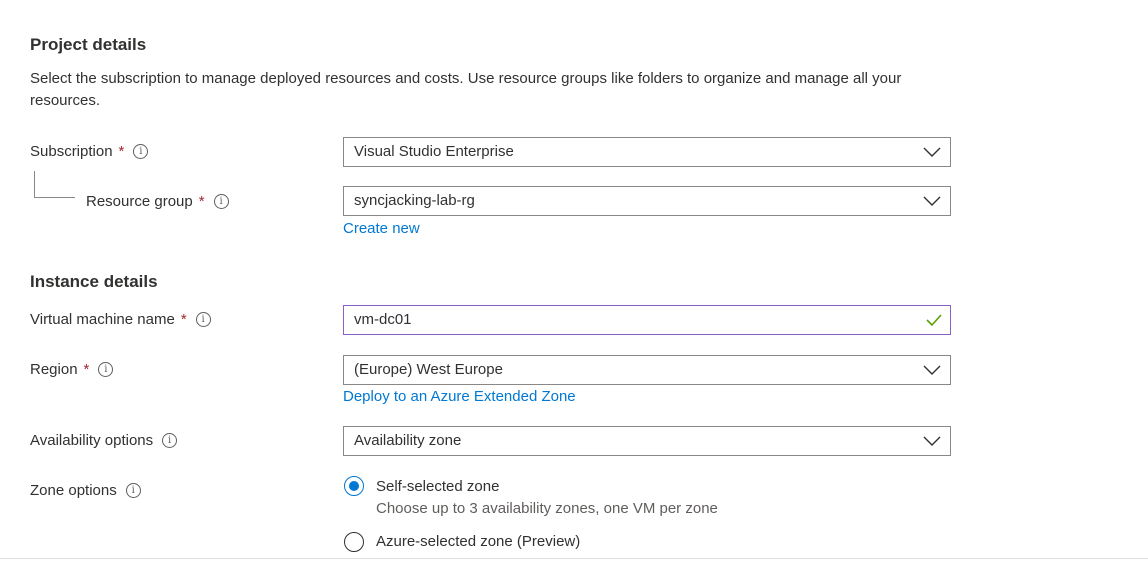 This screenshot has height=575, width=1148. I want to click on region-label-row: Region * i, so click(72, 369).